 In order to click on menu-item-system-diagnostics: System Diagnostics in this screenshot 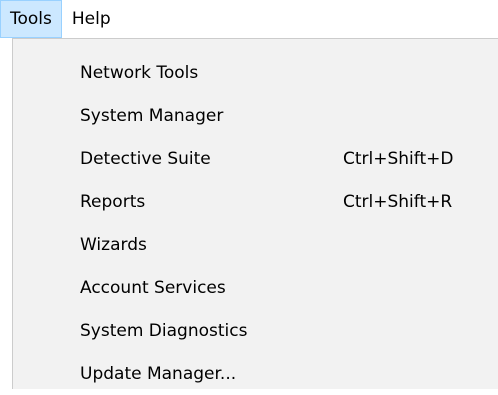, I will do `click(255, 330)`.